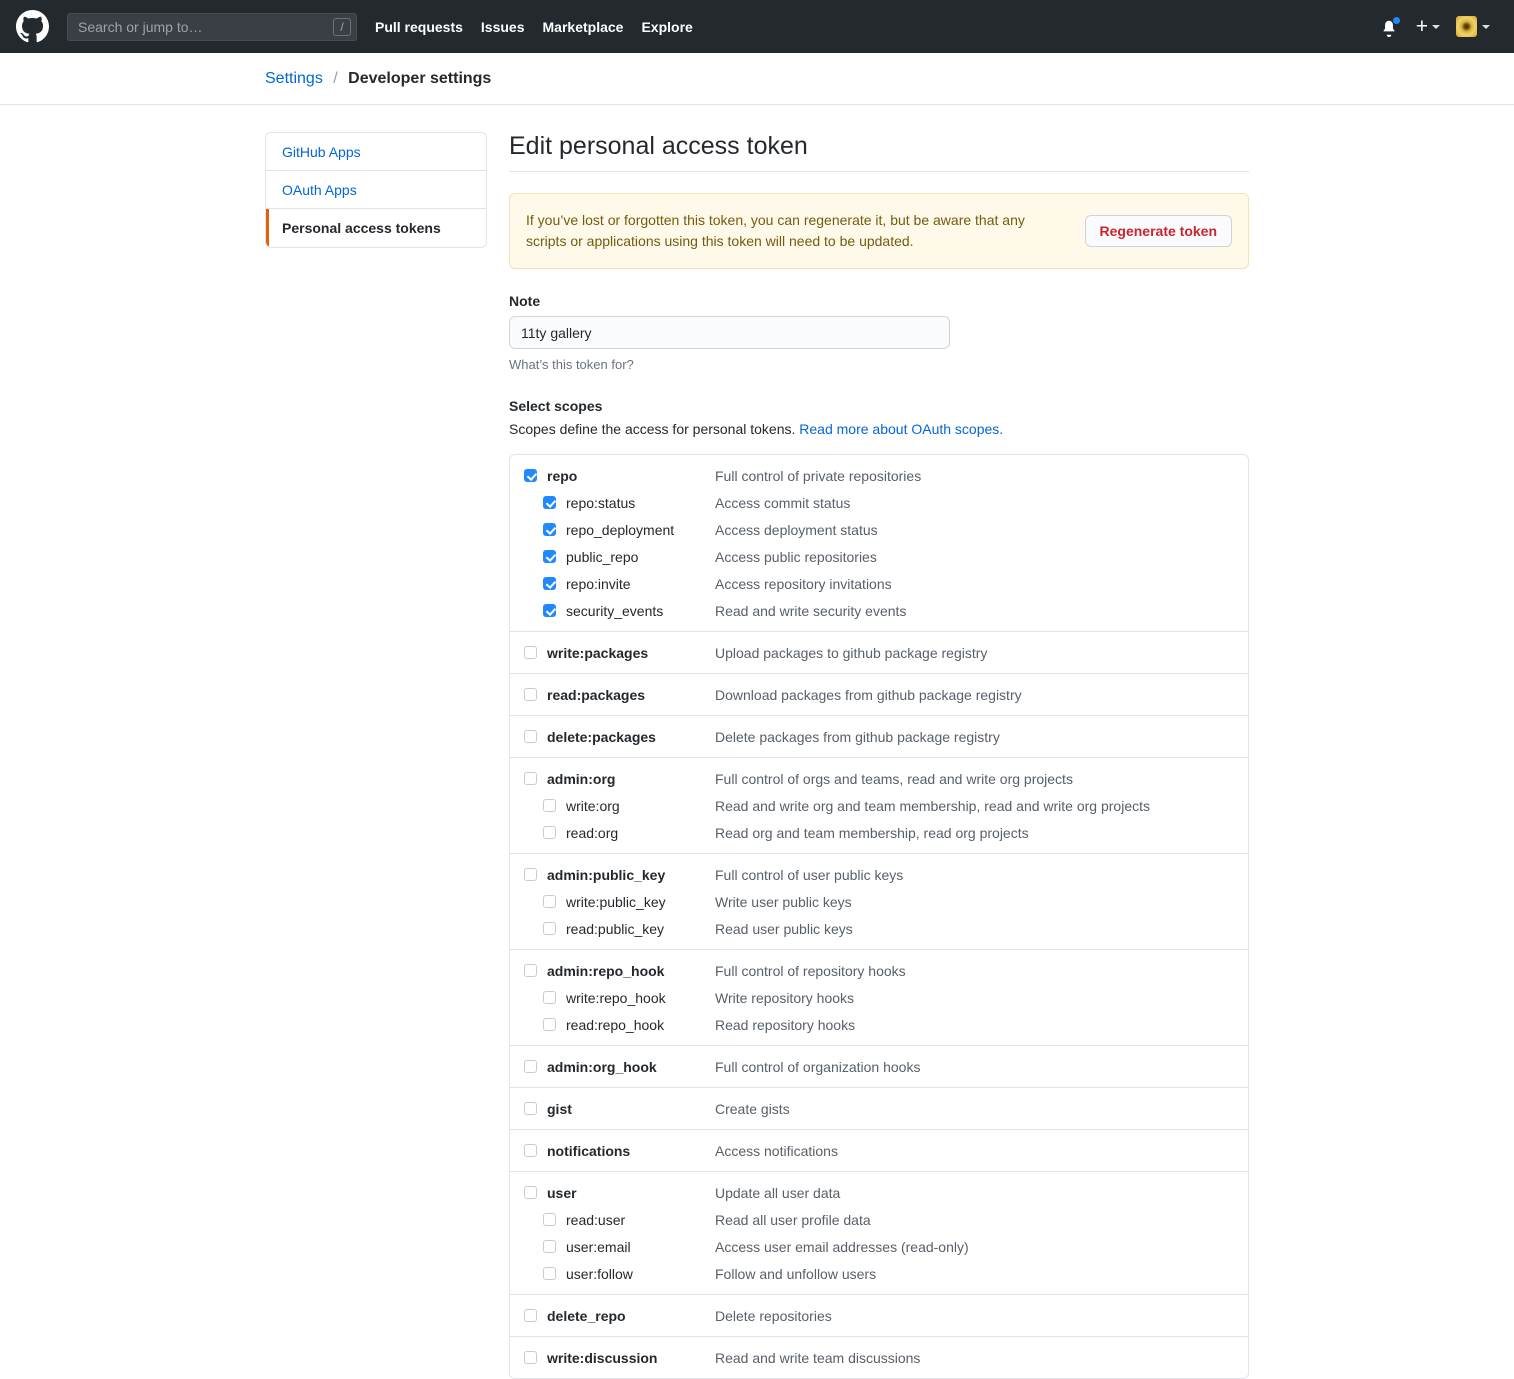  What do you see at coordinates (530, 1315) in the screenshot?
I see `scope-checkbox-delete-repo` at bounding box center [530, 1315].